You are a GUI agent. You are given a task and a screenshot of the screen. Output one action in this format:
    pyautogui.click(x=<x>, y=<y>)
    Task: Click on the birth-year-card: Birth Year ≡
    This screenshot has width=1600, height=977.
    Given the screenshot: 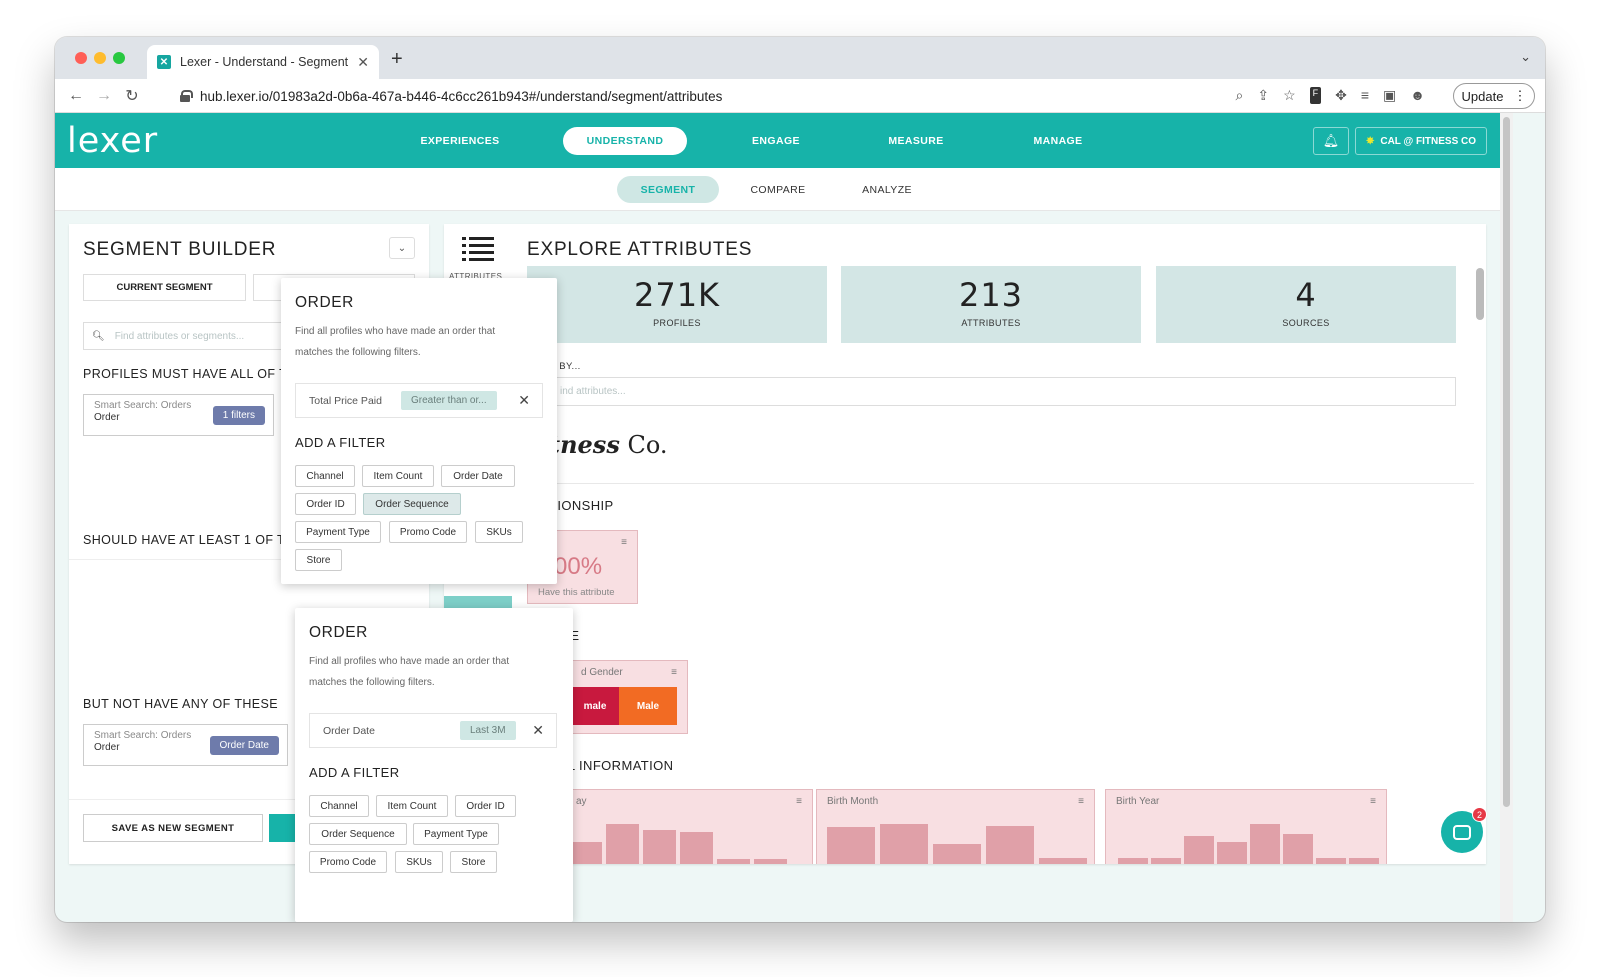 What is the action you would take?
    pyautogui.click(x=1246, y=826)
    